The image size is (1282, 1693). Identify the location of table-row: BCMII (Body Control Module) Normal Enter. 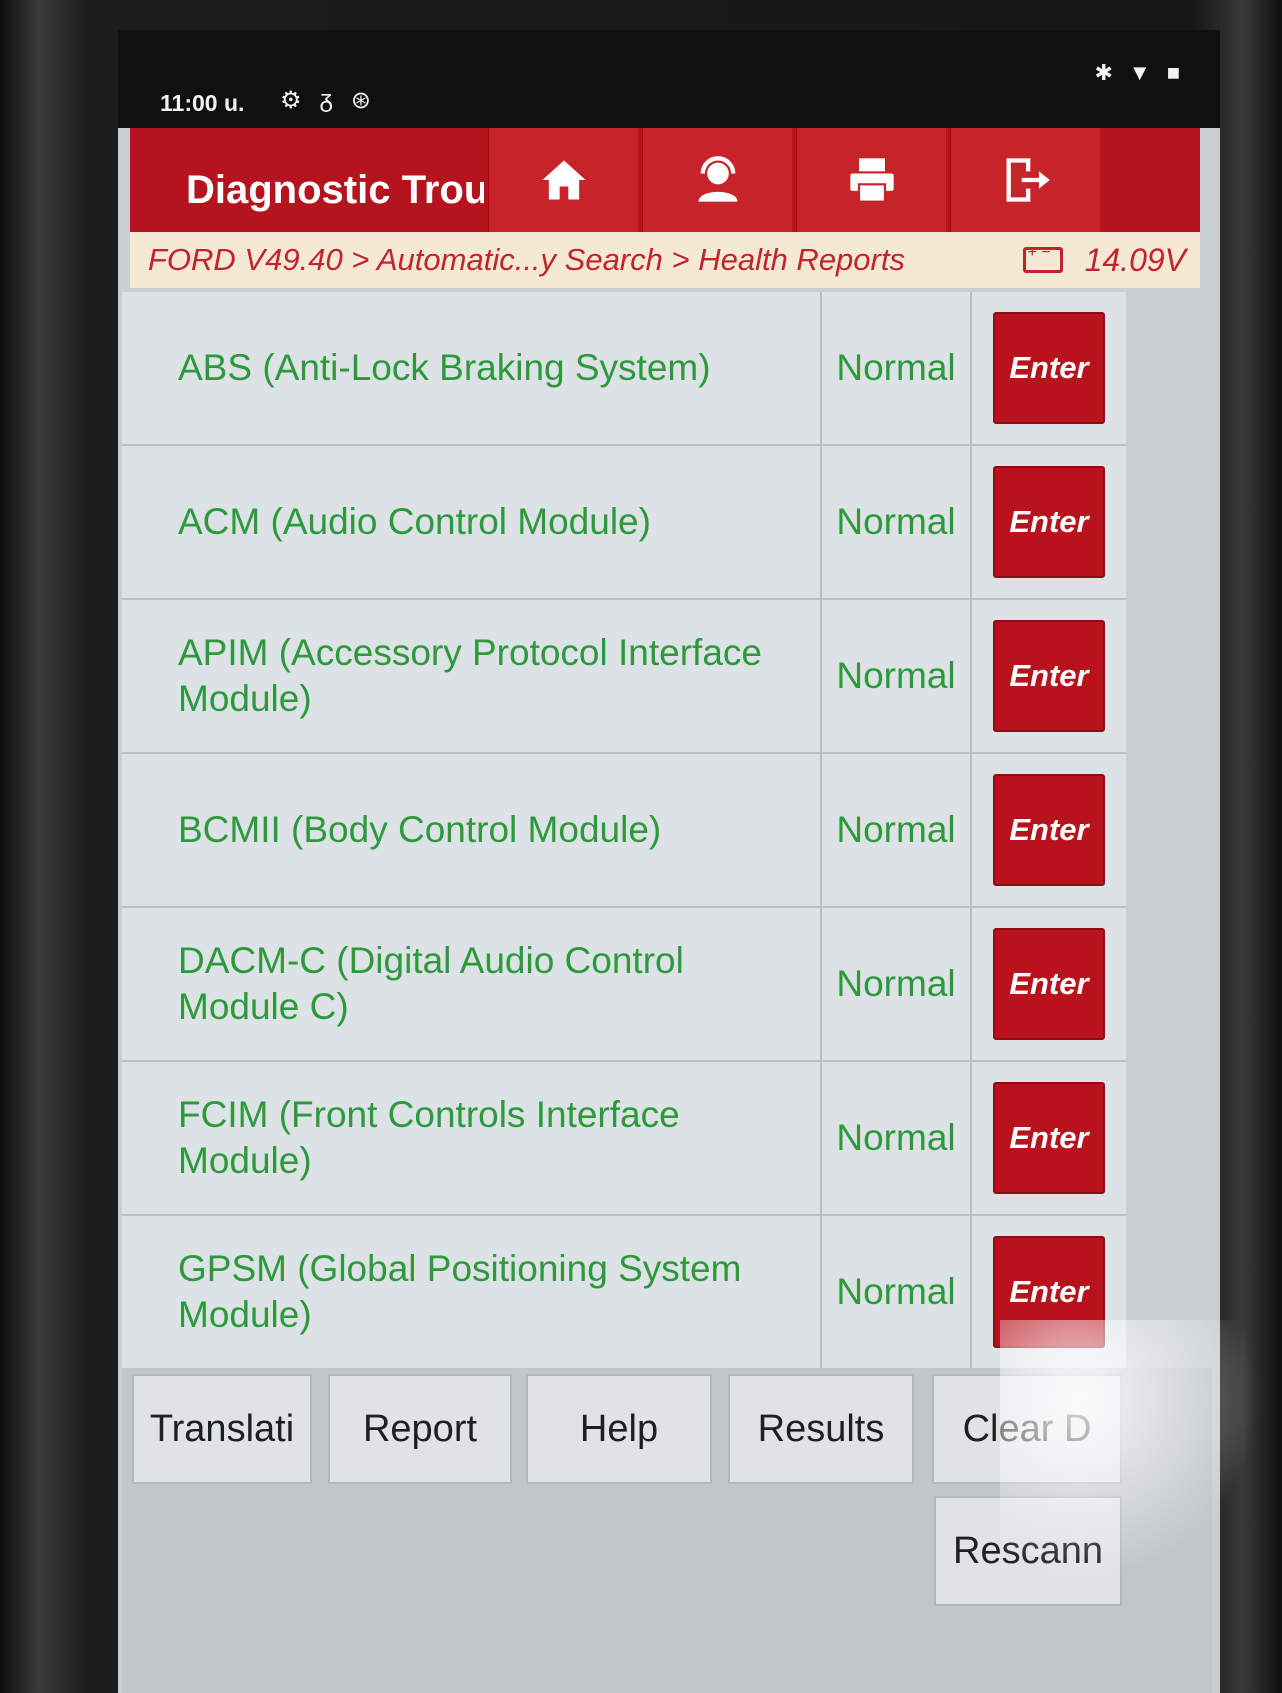
(667, 831).